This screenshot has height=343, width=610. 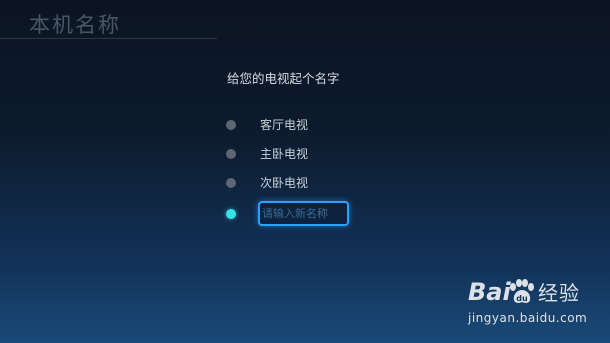 I want to click on name-prompt: 给您的电视起个名字, so click(x=283, y=78).